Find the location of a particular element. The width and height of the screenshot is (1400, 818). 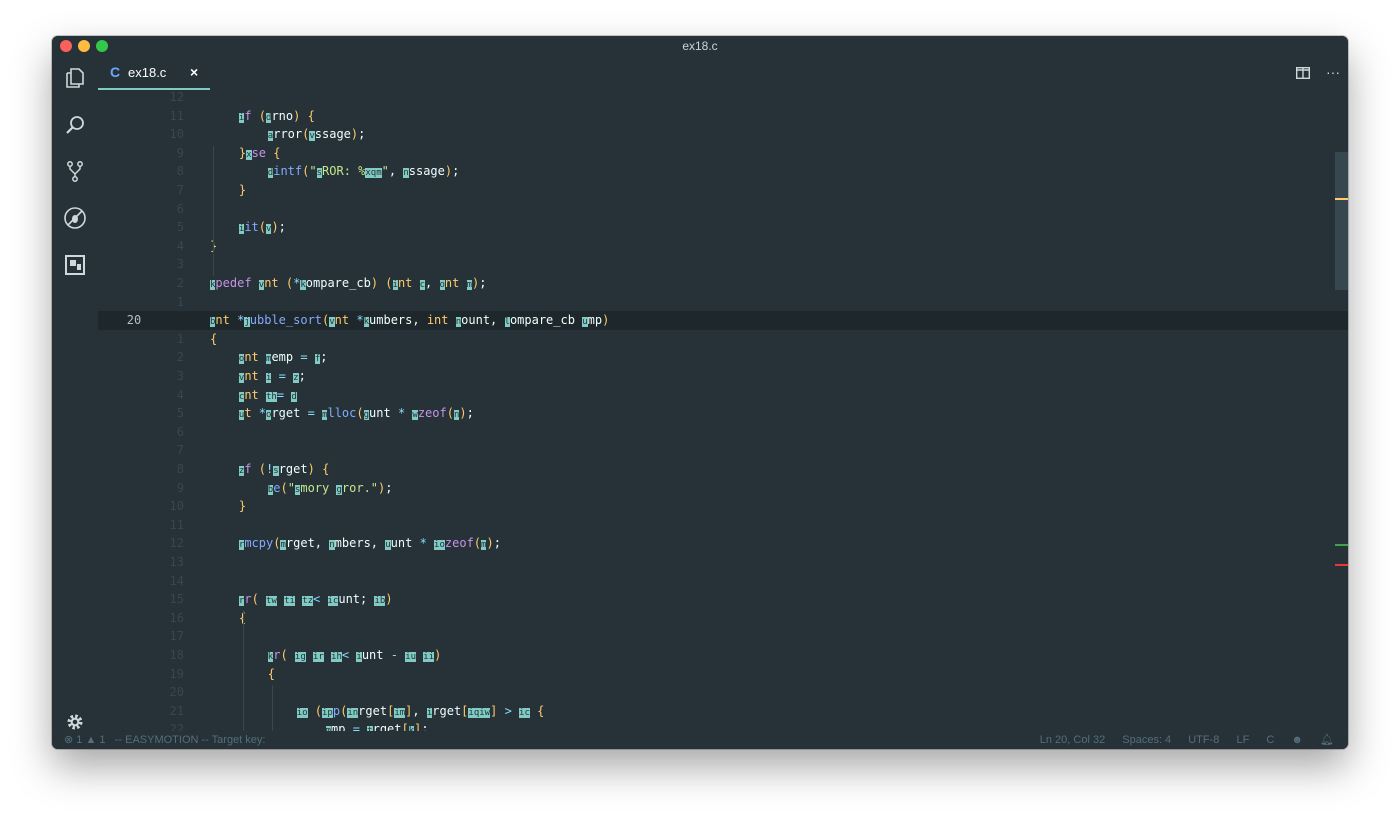

code-line: 3 vnt i = z; is located at coordinates (723, 376).